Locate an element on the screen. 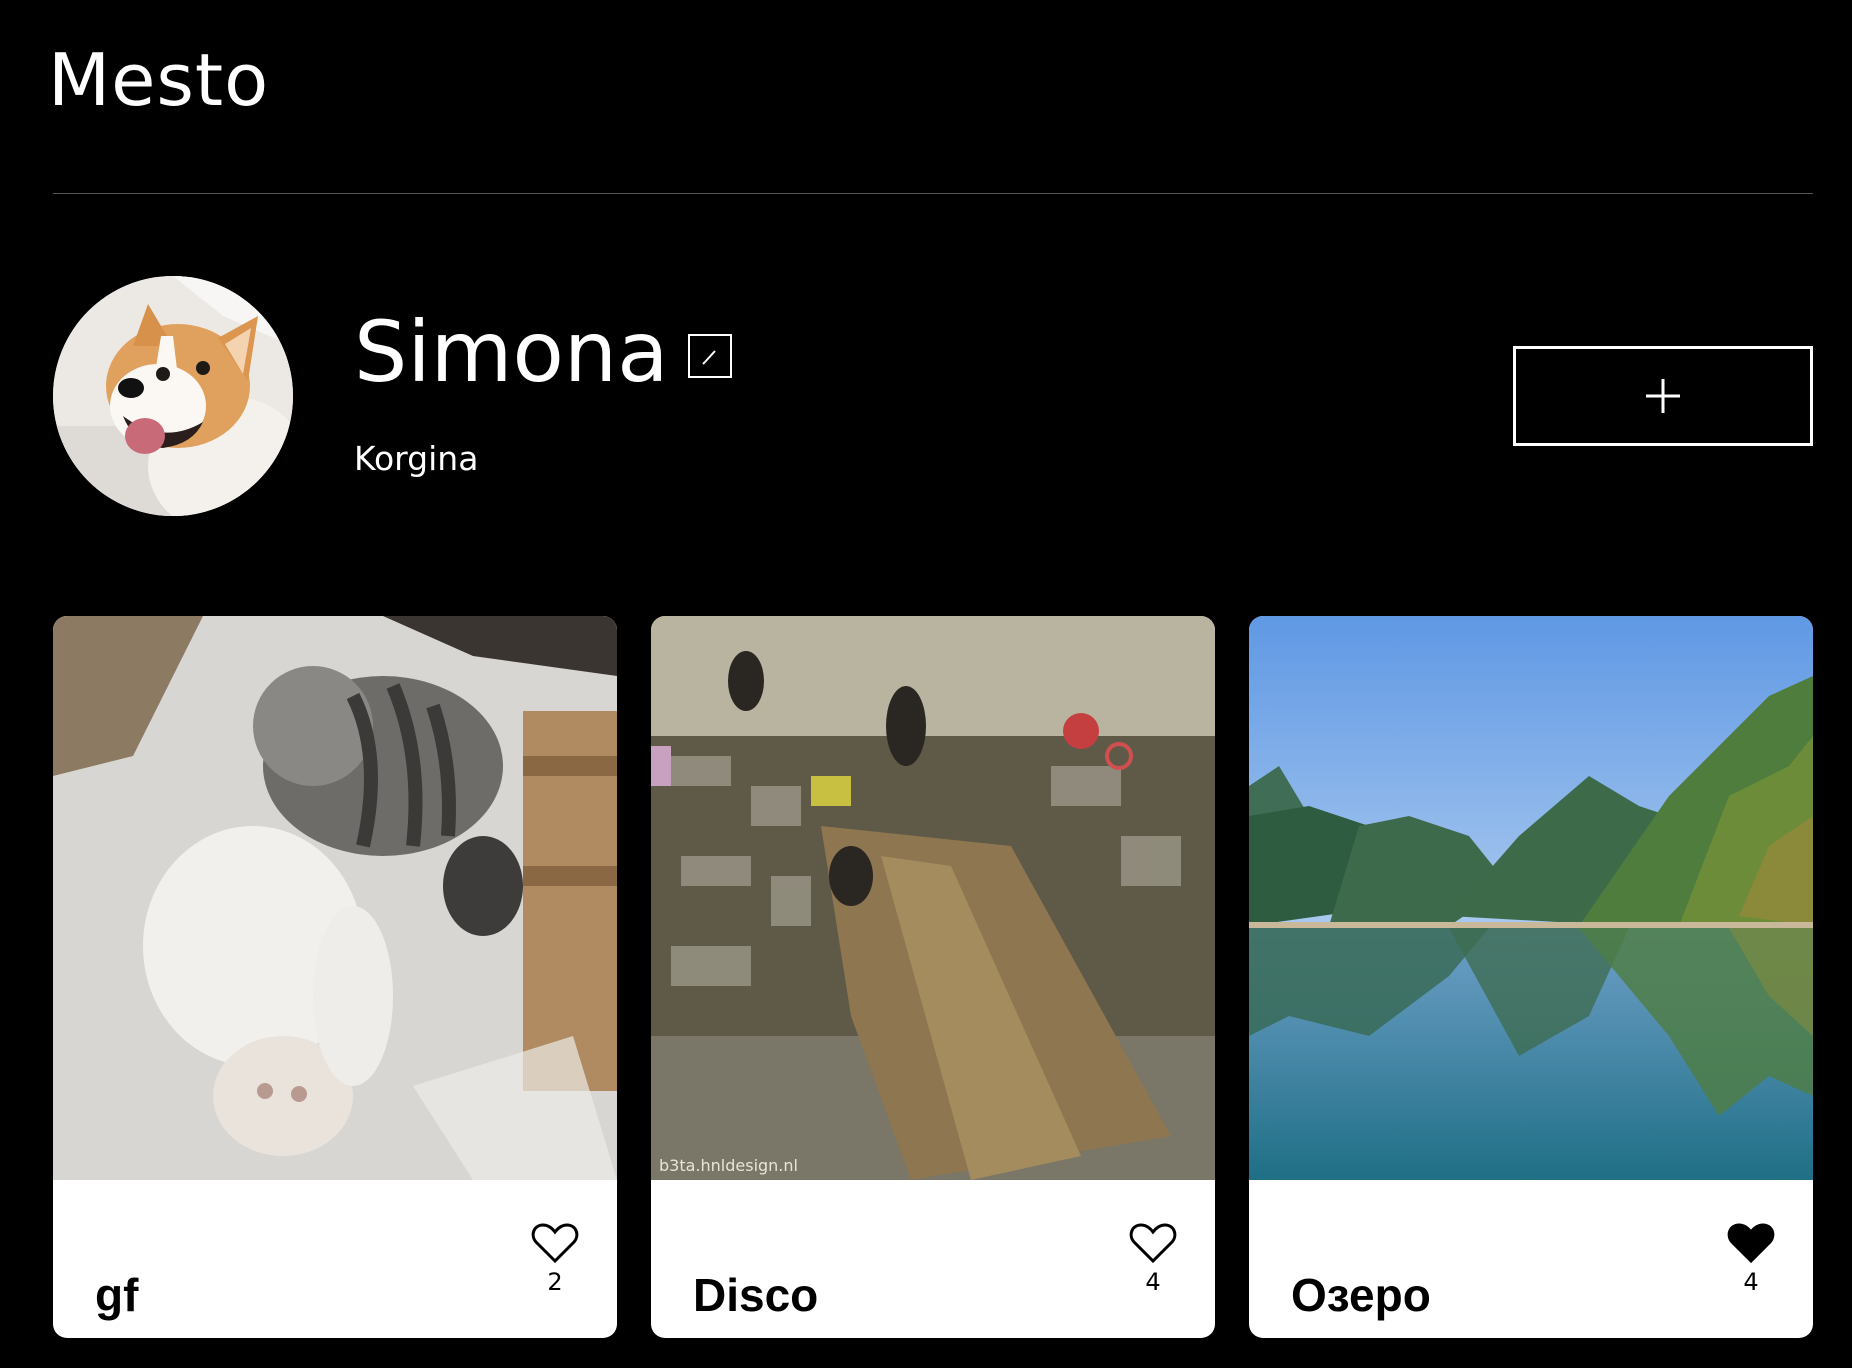 This screenshot has height=1368, width=1852. corgi-avatar-image is located at coordinates (173, 396).